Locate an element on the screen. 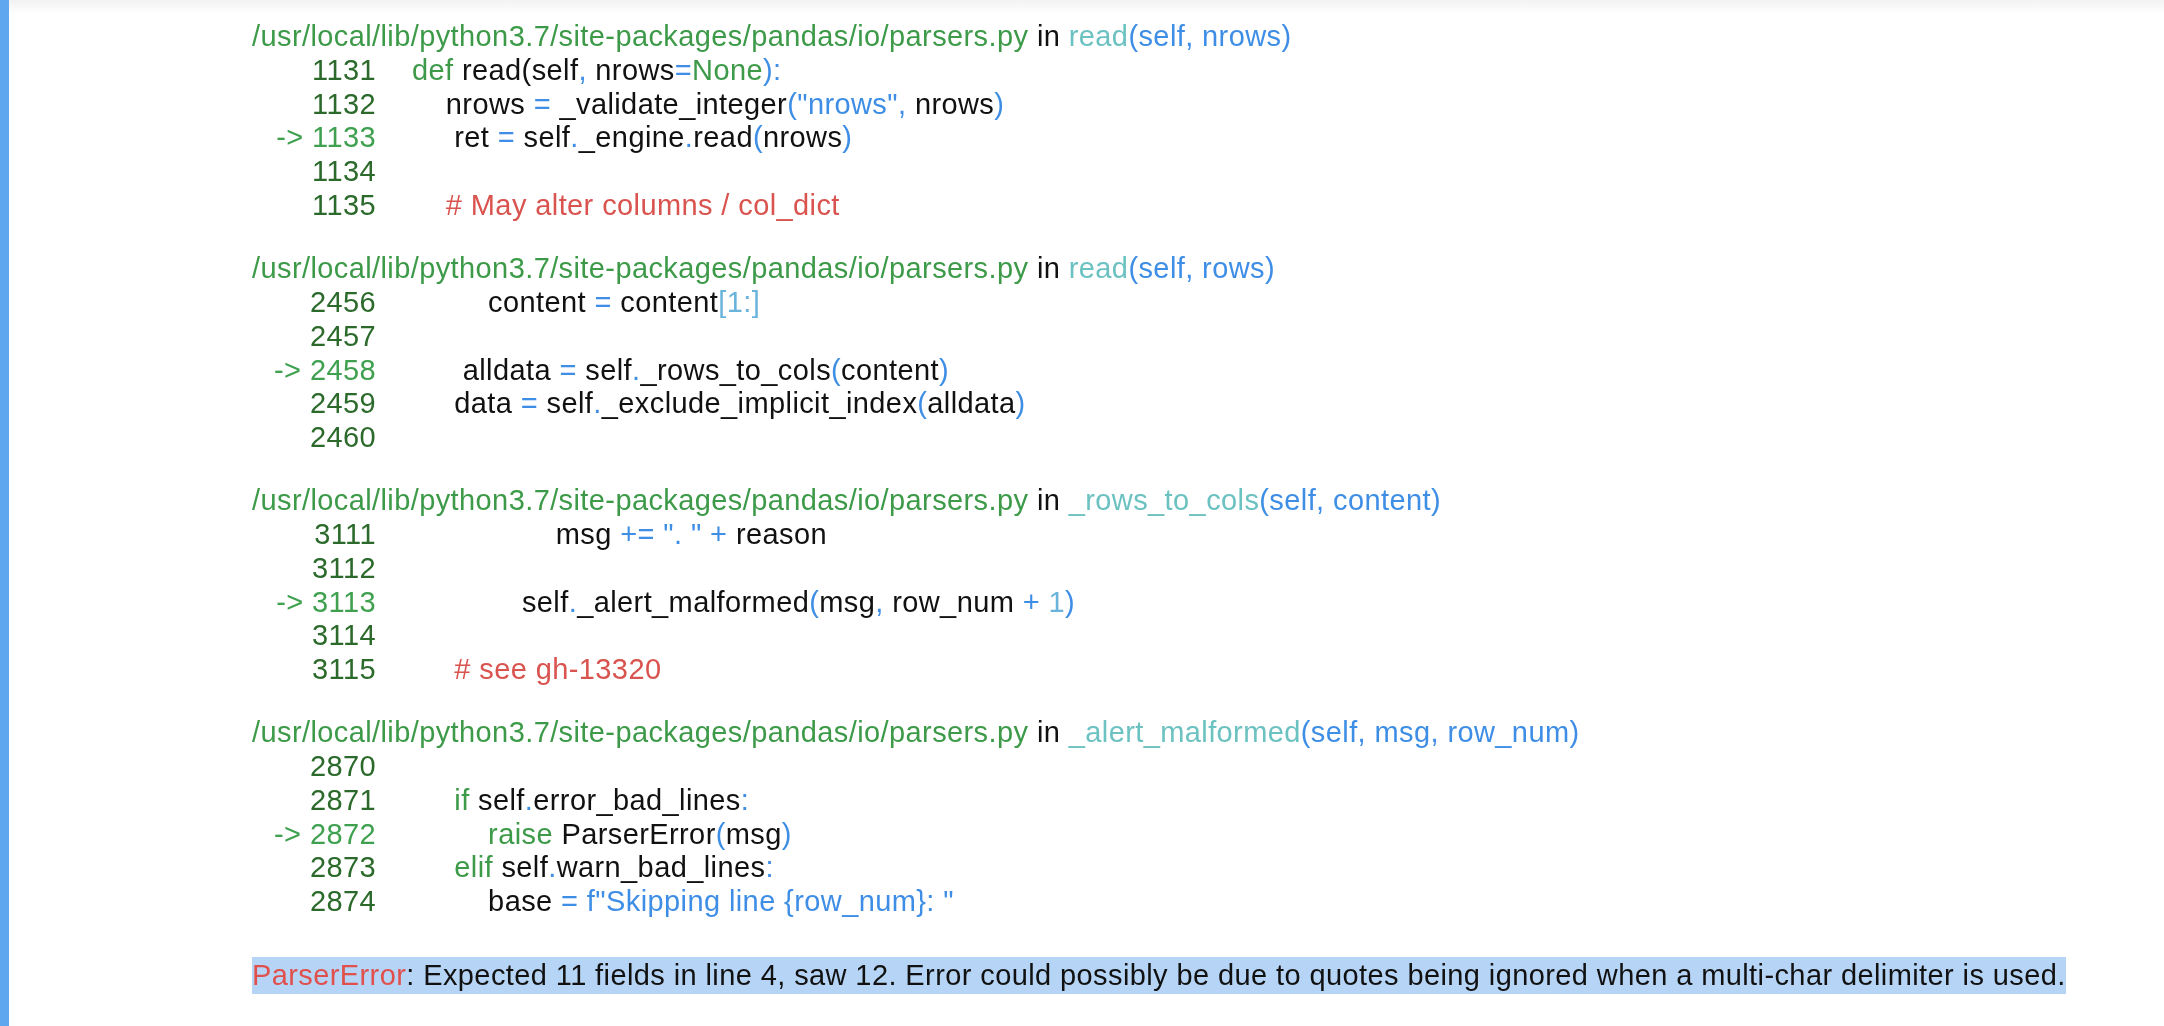 This screenshot has height=1026, width=2164. traceback-header: /usr/local/lib/python3.7/site-packages/pandas/io/parsers.py in _alert_malformed(self, msg, row_num) is located at coordinates (916, 733).